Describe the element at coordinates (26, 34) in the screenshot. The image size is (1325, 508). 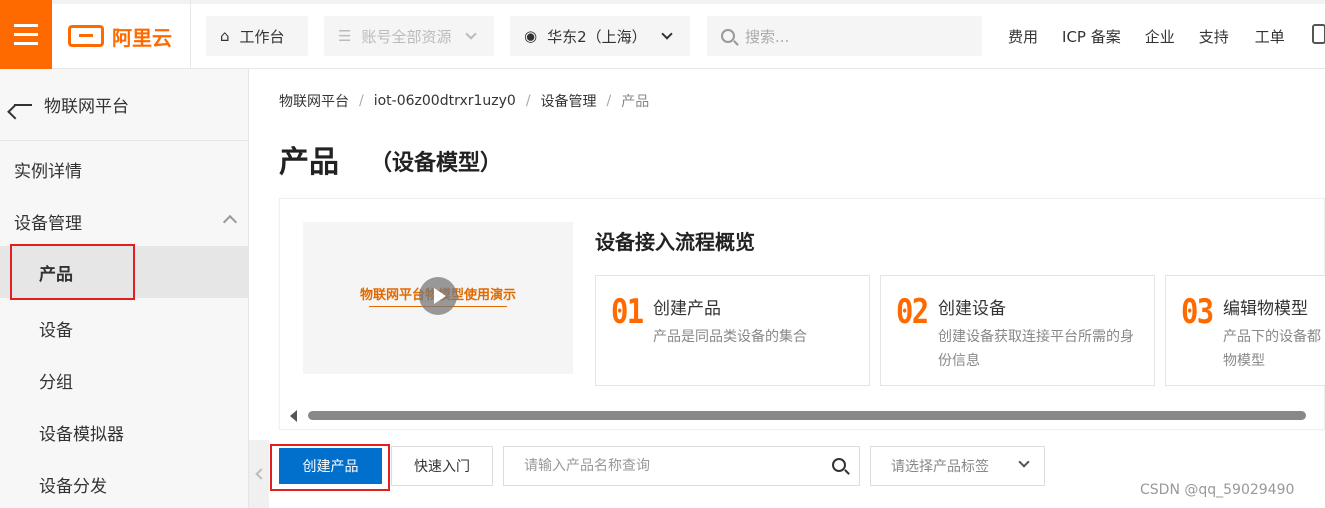
I see `menu-icon` at that location.